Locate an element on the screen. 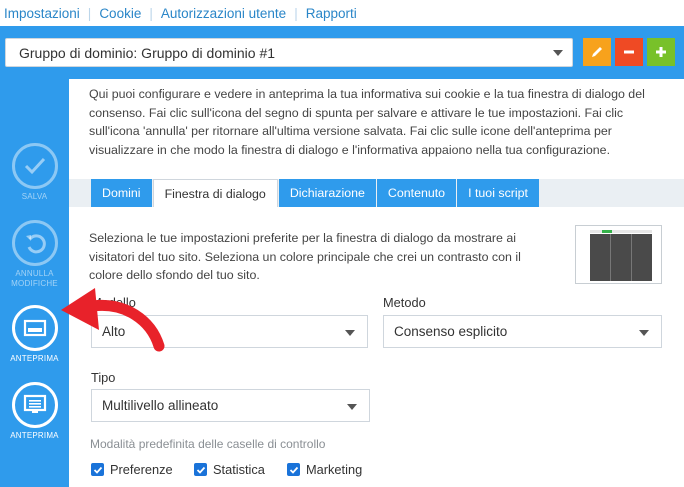  checkbox-marketing: Marketing is located at coordinates (324, 469).